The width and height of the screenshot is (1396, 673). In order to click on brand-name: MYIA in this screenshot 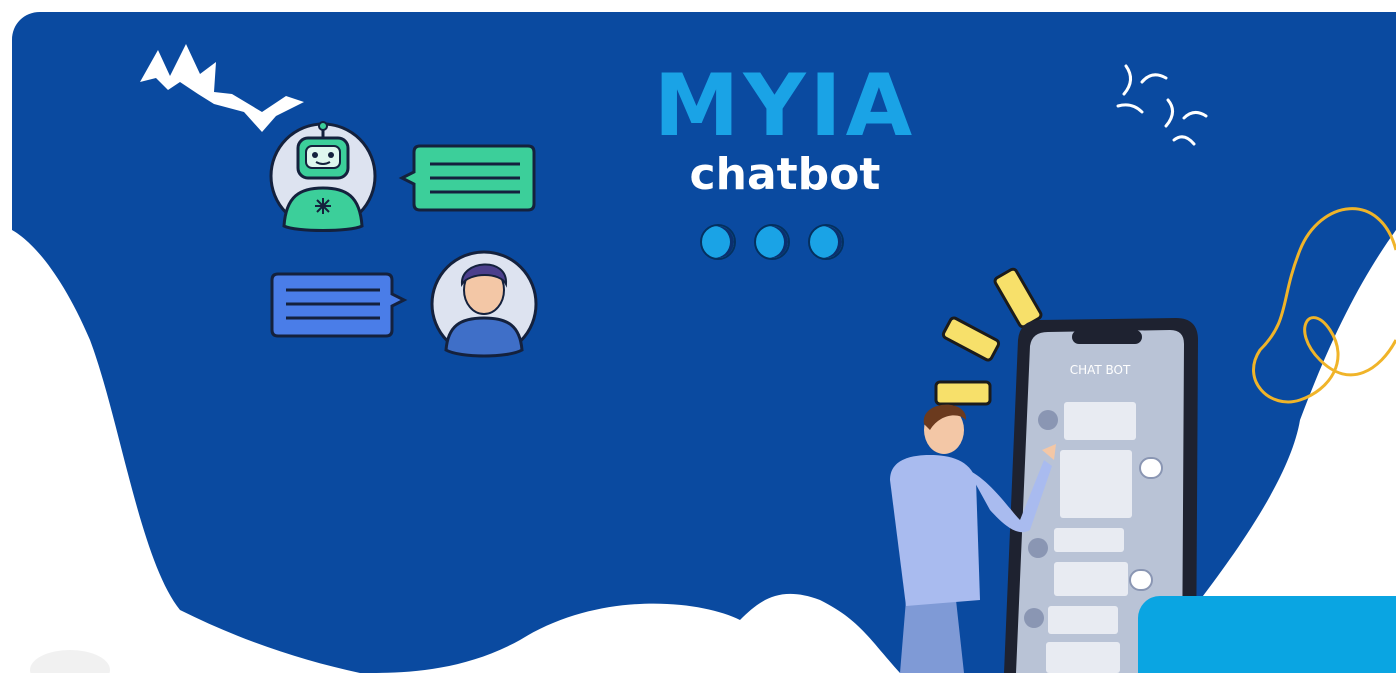, I will do `click(785, 106)`.